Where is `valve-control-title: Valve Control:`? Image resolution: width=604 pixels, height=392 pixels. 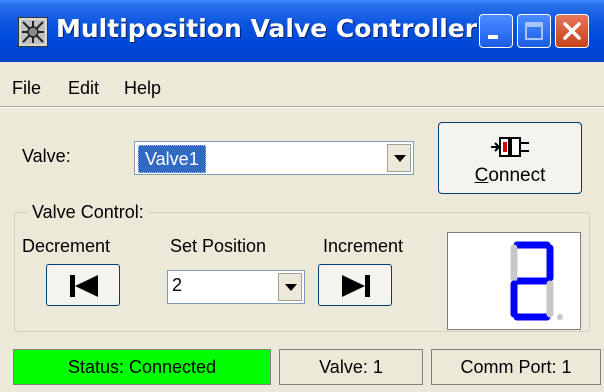
valve-control-title: Valve Control: is located at coordinates (88, 212).